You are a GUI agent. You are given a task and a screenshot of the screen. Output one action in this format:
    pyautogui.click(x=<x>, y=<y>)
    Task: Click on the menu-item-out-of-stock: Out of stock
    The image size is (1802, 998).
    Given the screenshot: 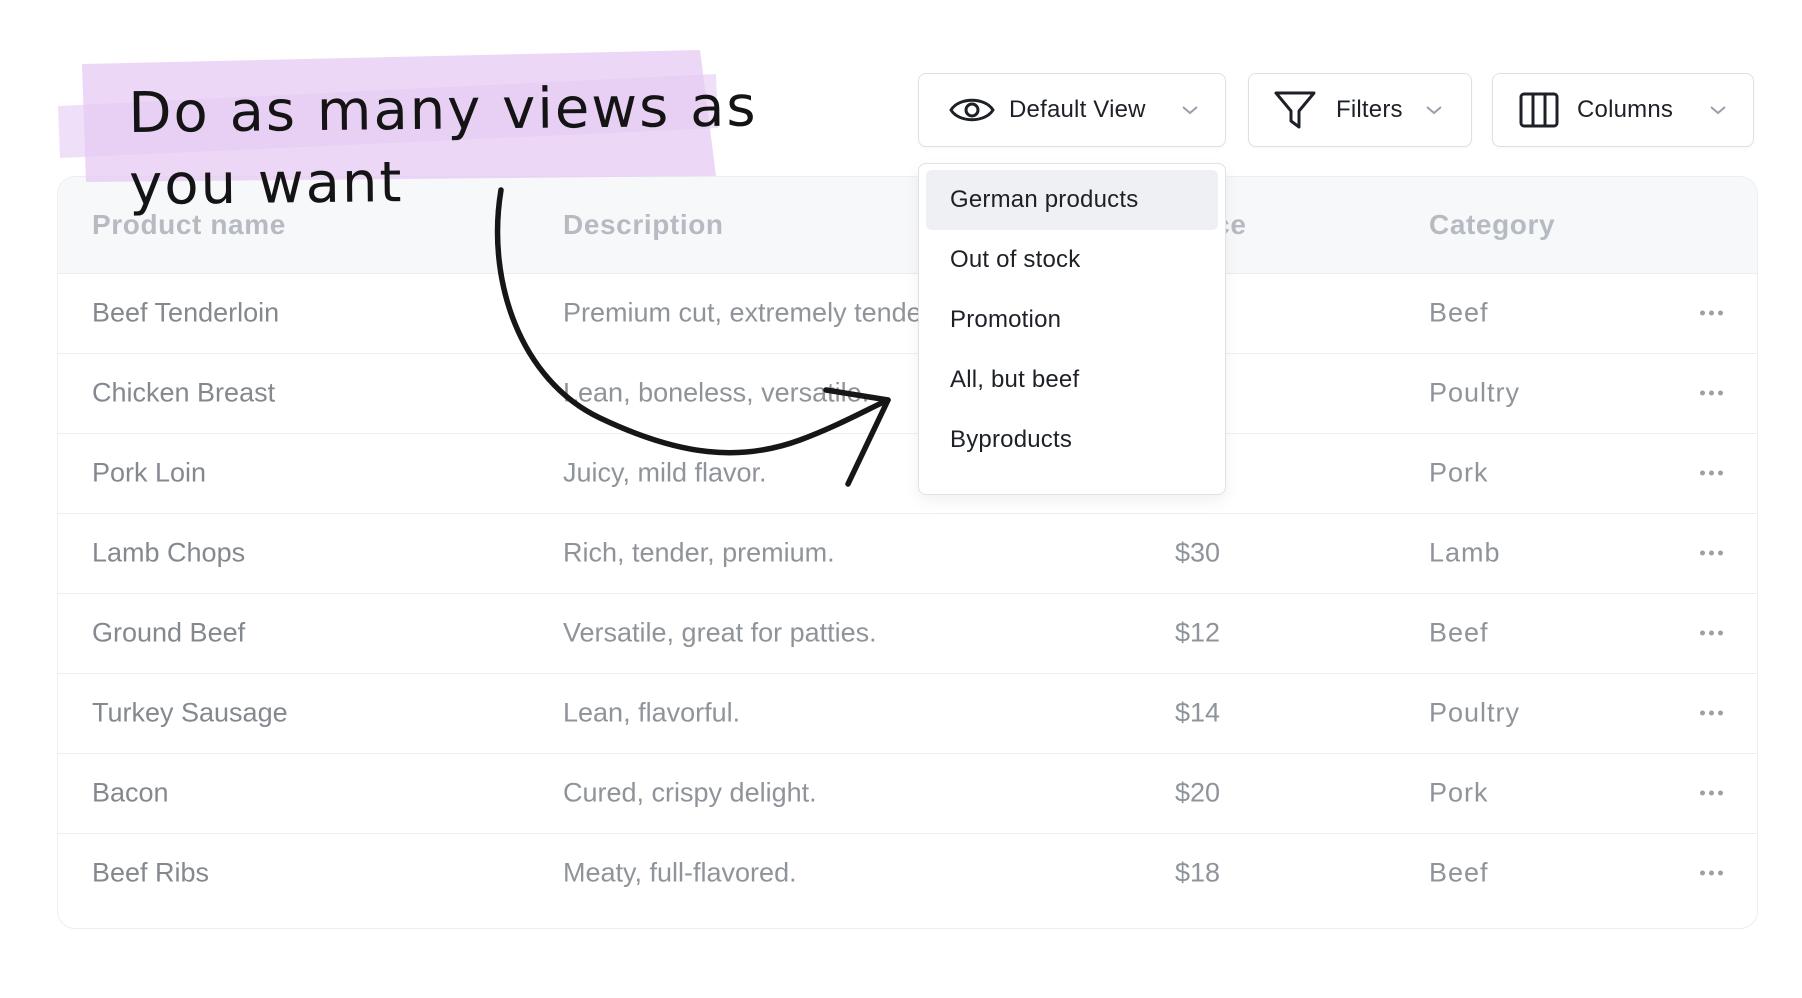 What is the action you would take?
    pyautogui.click(x=1072, y=260)
    